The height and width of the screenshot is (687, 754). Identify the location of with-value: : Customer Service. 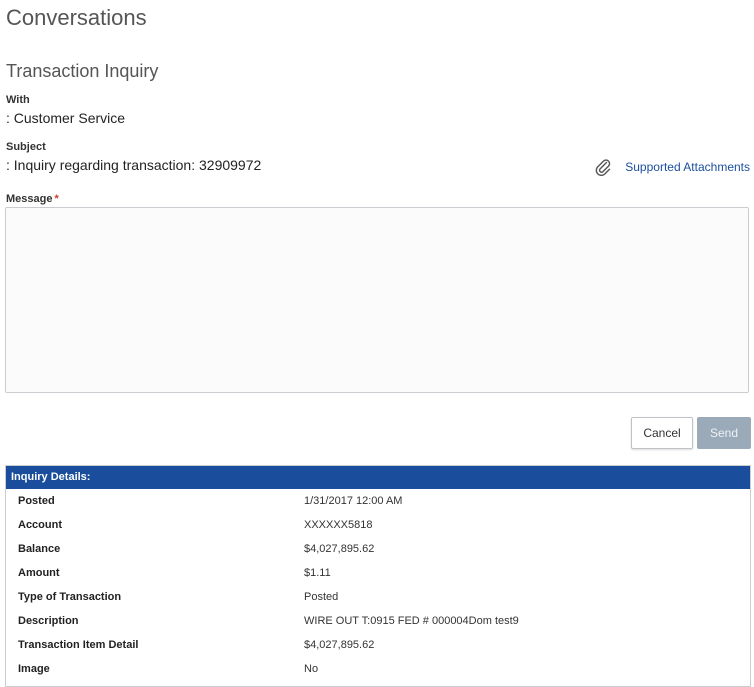
(66, 118).